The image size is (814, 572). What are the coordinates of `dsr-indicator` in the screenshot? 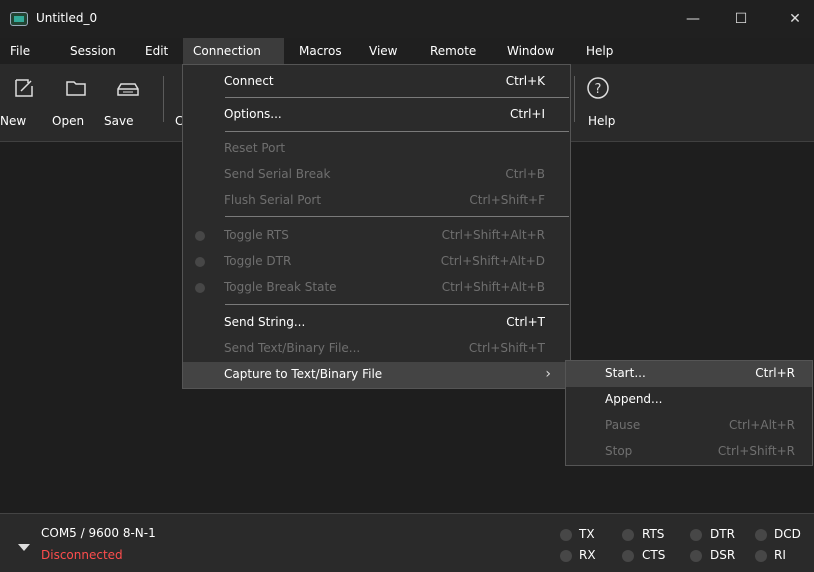 It's located at (696, 556).